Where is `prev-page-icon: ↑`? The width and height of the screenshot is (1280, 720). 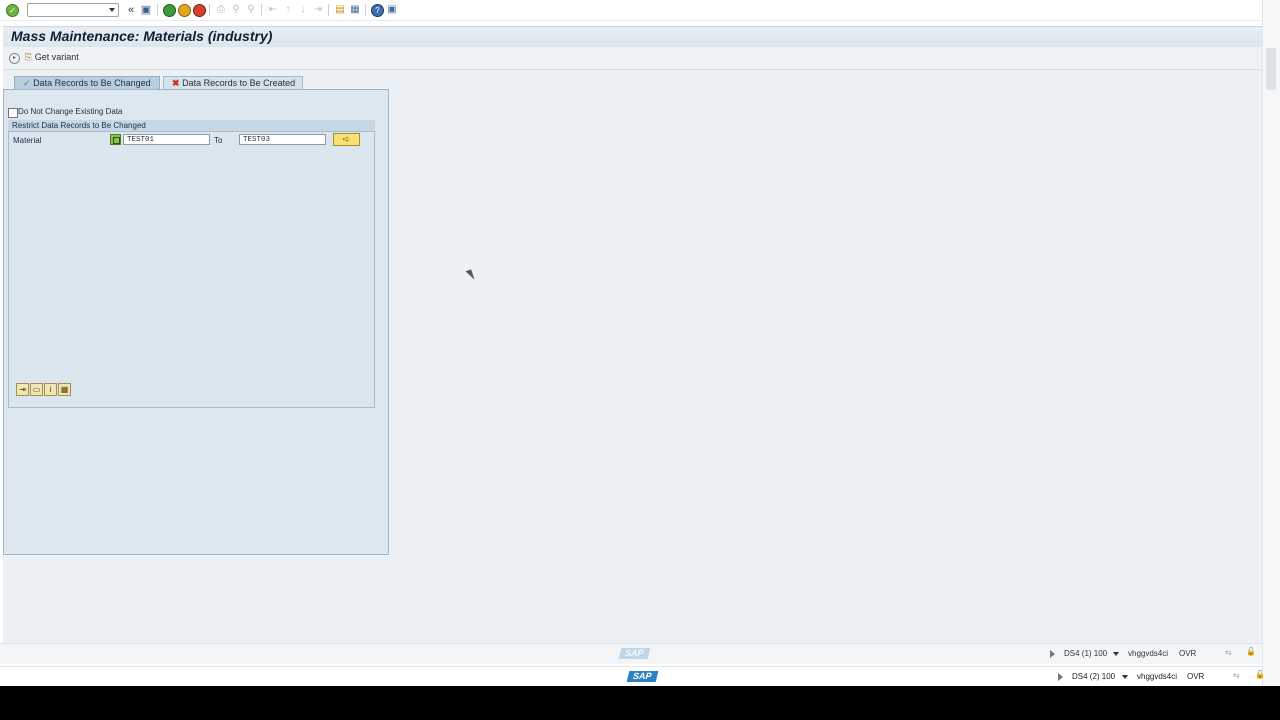
prev-page-icon: ↑ is located at coordinates (288, 10).